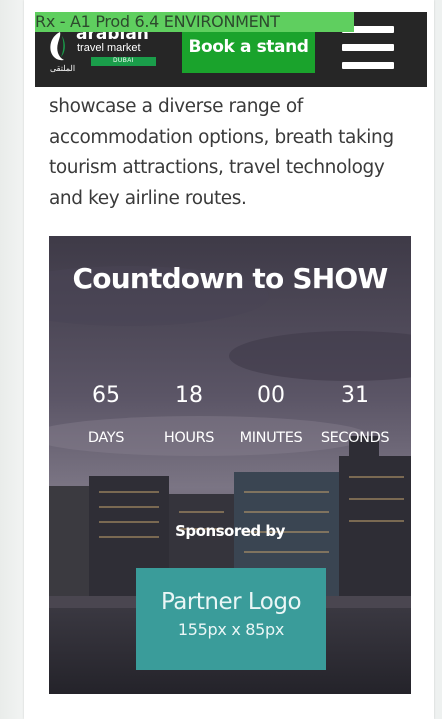 The height and width of the screenshot is (719, 442). What do you see at coordinates (194, 22) in the screenshot?
I see `environment-banner: Rx - A1 Prod 6.4 ENVIRONMENT` at bounding box center [194, 22].